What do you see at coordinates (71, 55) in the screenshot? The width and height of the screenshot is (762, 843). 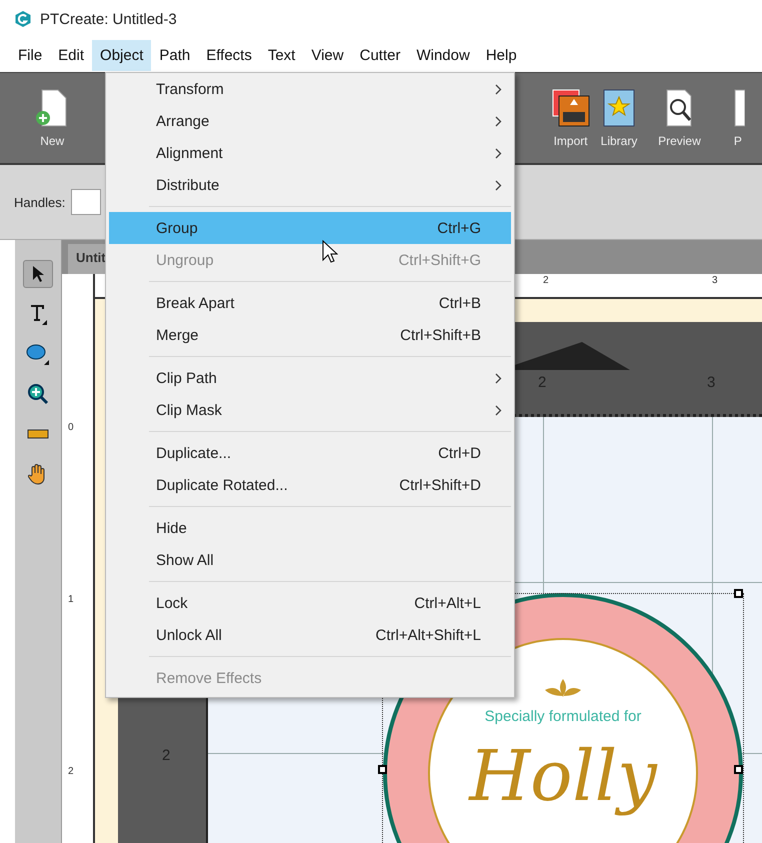 I see `menu-bar-item: Edit` at bounding box center [71, 55].